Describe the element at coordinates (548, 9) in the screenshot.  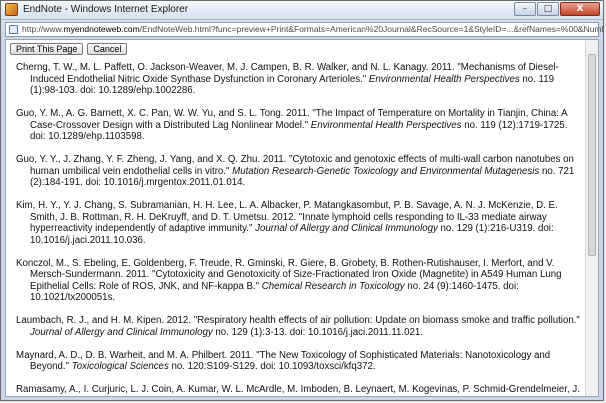
I see `maximize-button: □` at that location.